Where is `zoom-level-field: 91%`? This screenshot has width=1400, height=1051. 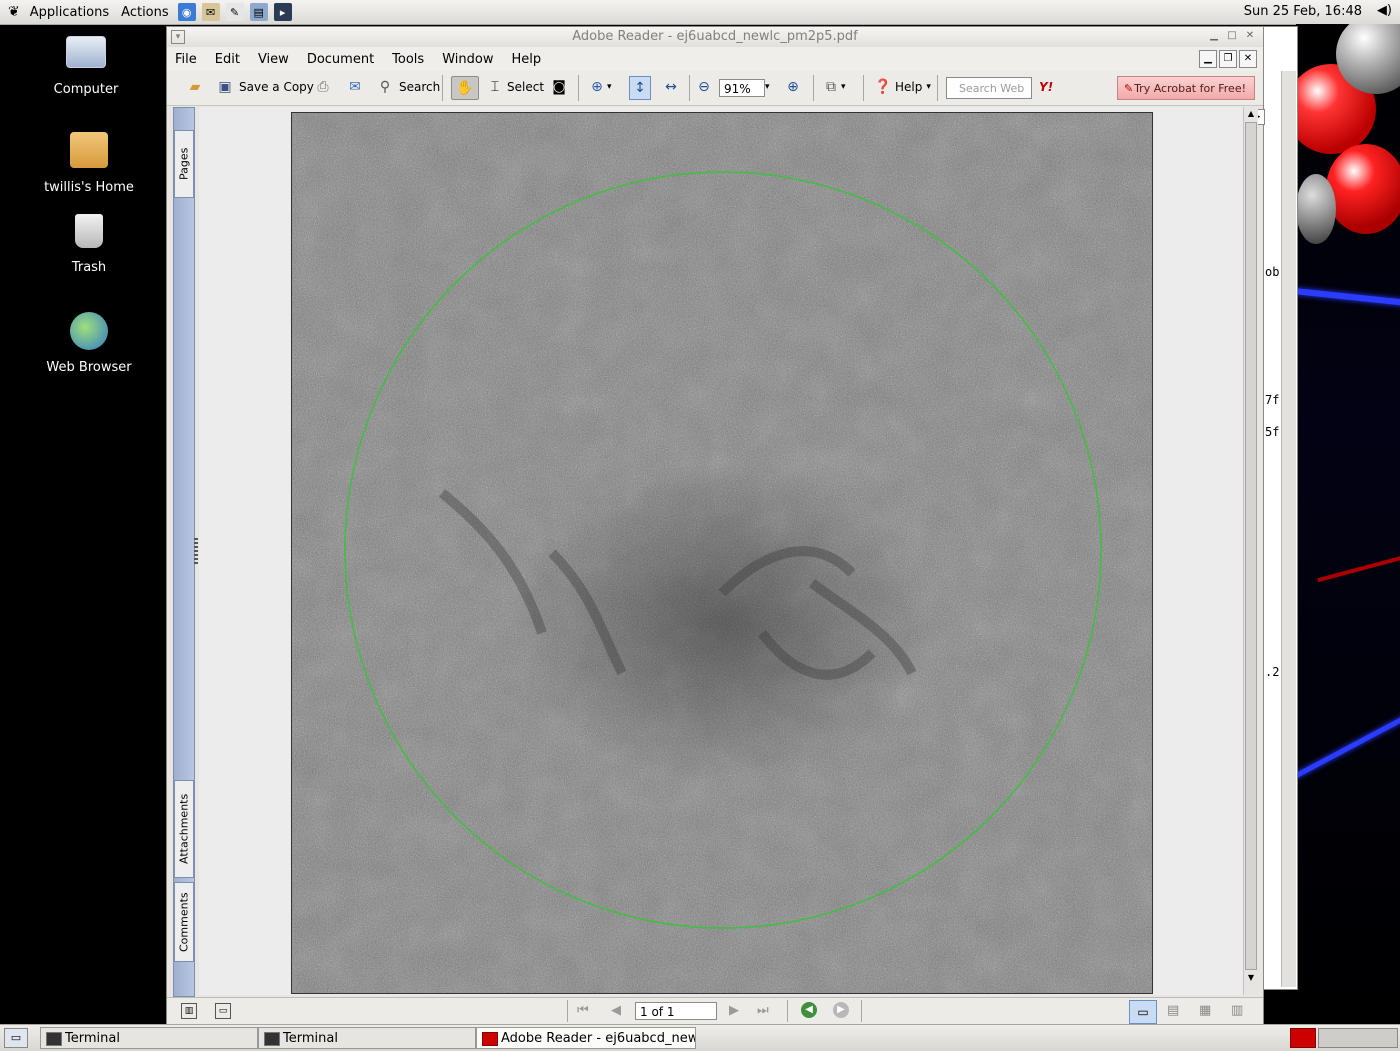
zoom-level-field: 91% is located at coordinates (742, 88).